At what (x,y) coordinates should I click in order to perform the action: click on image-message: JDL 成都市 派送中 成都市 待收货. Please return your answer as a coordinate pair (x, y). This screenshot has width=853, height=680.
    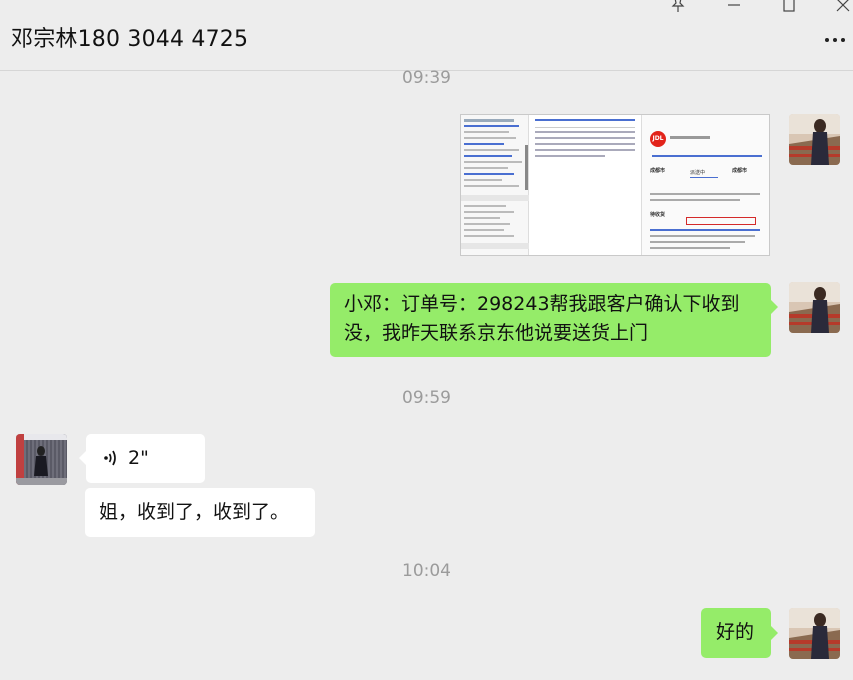
    Looking at the image, I should click on (615, 185).